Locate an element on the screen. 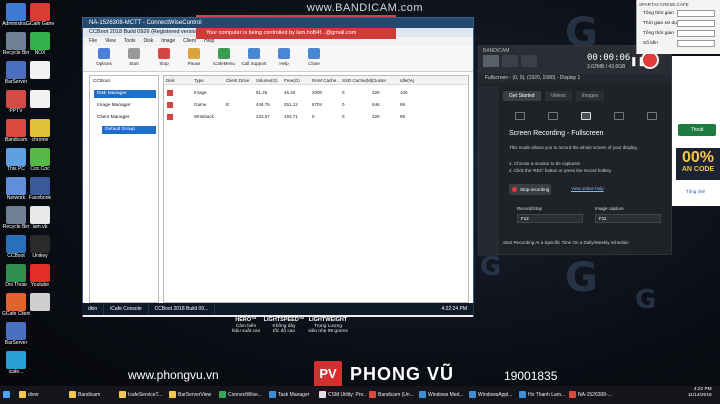 The width and height of the screenshot is (720, 404). taskbar-item: BarServerView is located at coordinates (191, 395).